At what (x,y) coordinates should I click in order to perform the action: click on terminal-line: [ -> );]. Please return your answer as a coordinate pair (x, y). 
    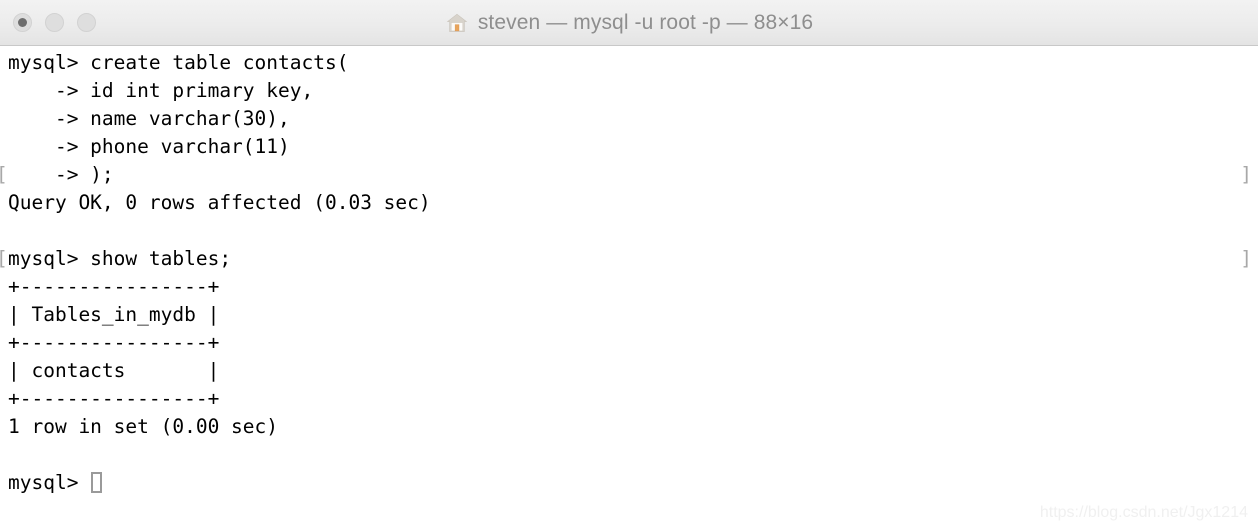
    Looking at the image, I should click on (629, 175).